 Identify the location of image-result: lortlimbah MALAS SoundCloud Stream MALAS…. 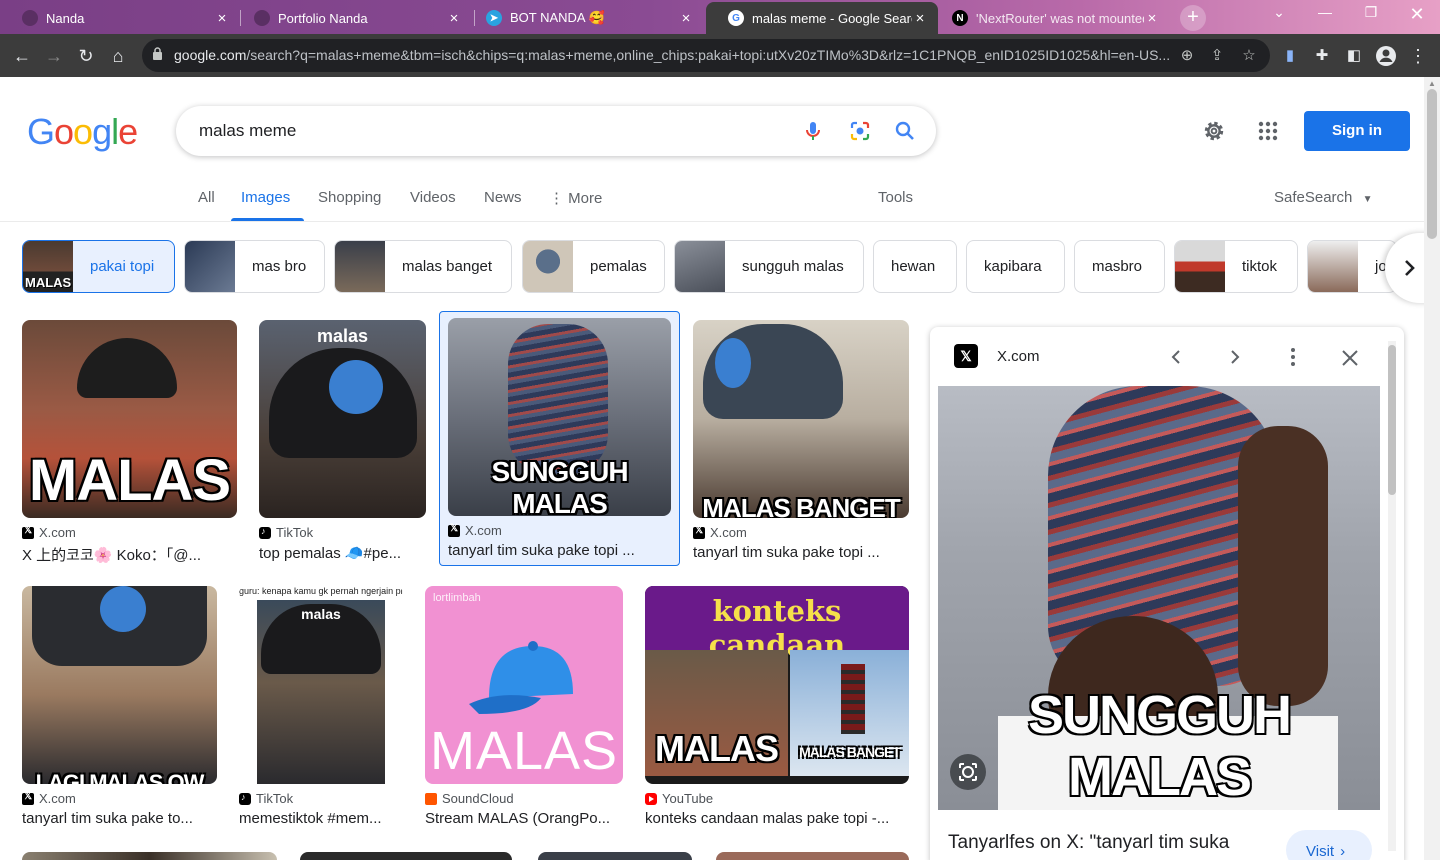
(524, 706).